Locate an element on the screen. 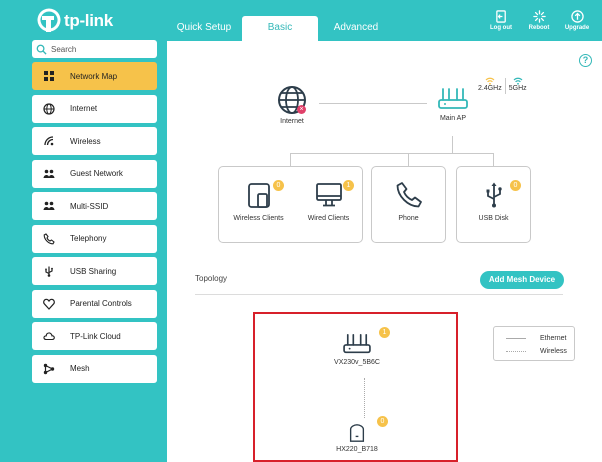 The width and height of the screenshot is (602, 462). network-map-icon is located at coordinates (49, 76).